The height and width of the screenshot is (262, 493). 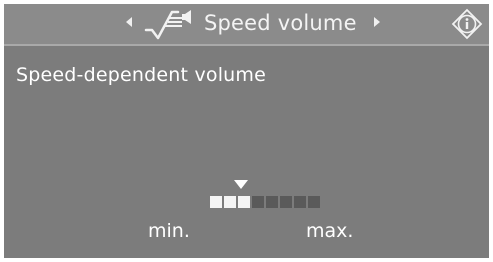 What do you see at coordinates (129, 22) in the screenshot?
I see `previous-arrow-icon` at bounding box center [129, 22].